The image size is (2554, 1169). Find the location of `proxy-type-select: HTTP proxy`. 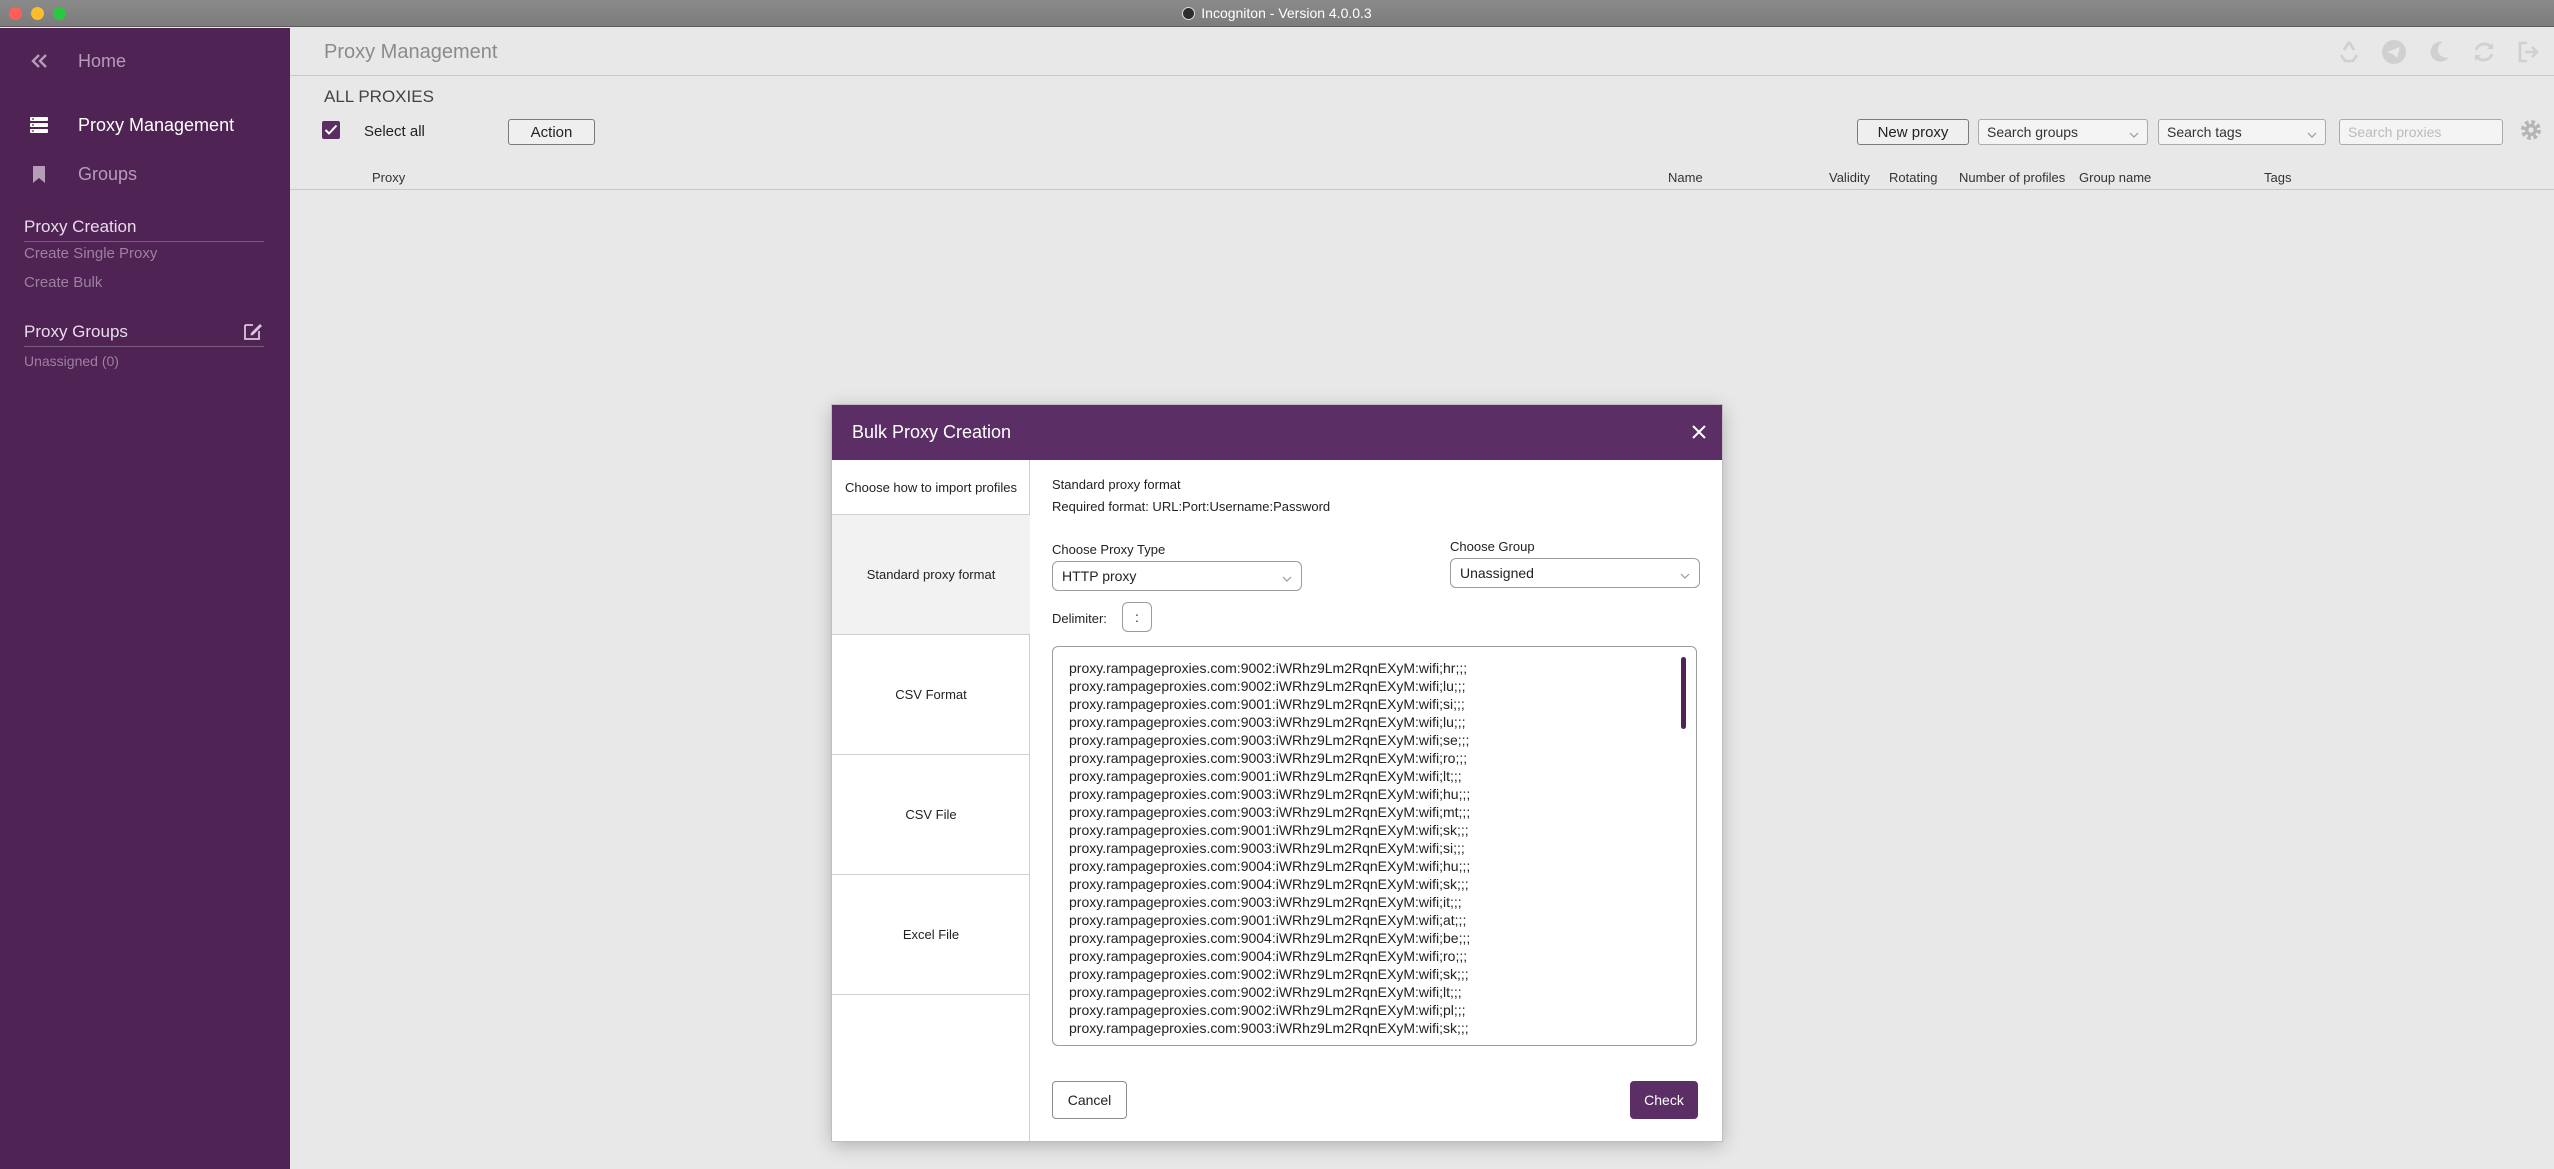

proxy-type-select: HTTP proxy is located at coordinates (1177, 576).